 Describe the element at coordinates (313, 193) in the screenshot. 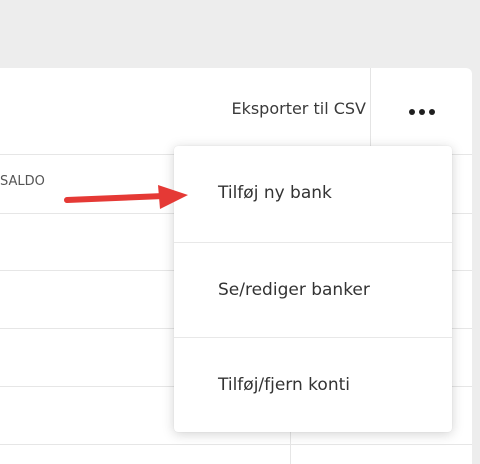

I see `menu-item-add-bank: Tilføj ny bank` at that location.